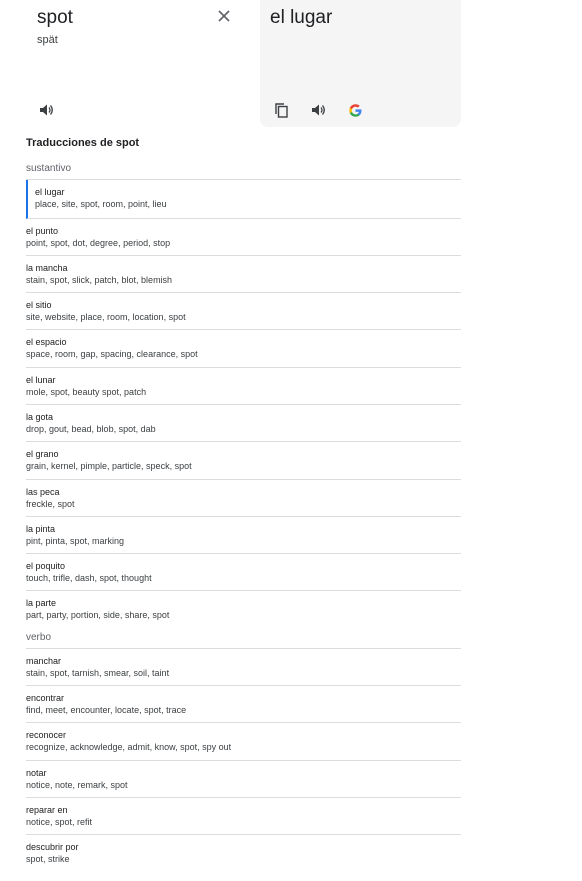  Describe the element at coordinates (39, 305) in the screenshot. I see `translation-term: el sitio` at that location.